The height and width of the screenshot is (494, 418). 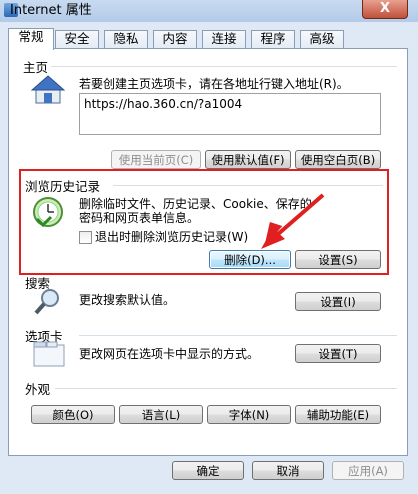 What do you see at coordinates (48, 89) in the screenshot?
I see `home-icon` at bounding box center [48, 89].